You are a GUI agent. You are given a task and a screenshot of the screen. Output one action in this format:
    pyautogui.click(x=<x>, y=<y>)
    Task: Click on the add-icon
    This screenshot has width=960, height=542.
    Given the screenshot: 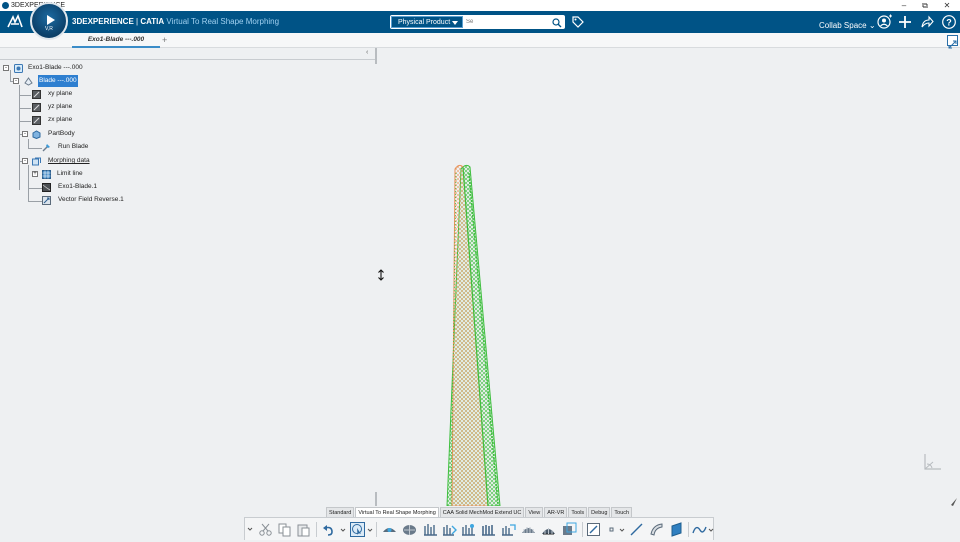 What is the action you would take?
    pyautogui.click(x=905, y=22)
    